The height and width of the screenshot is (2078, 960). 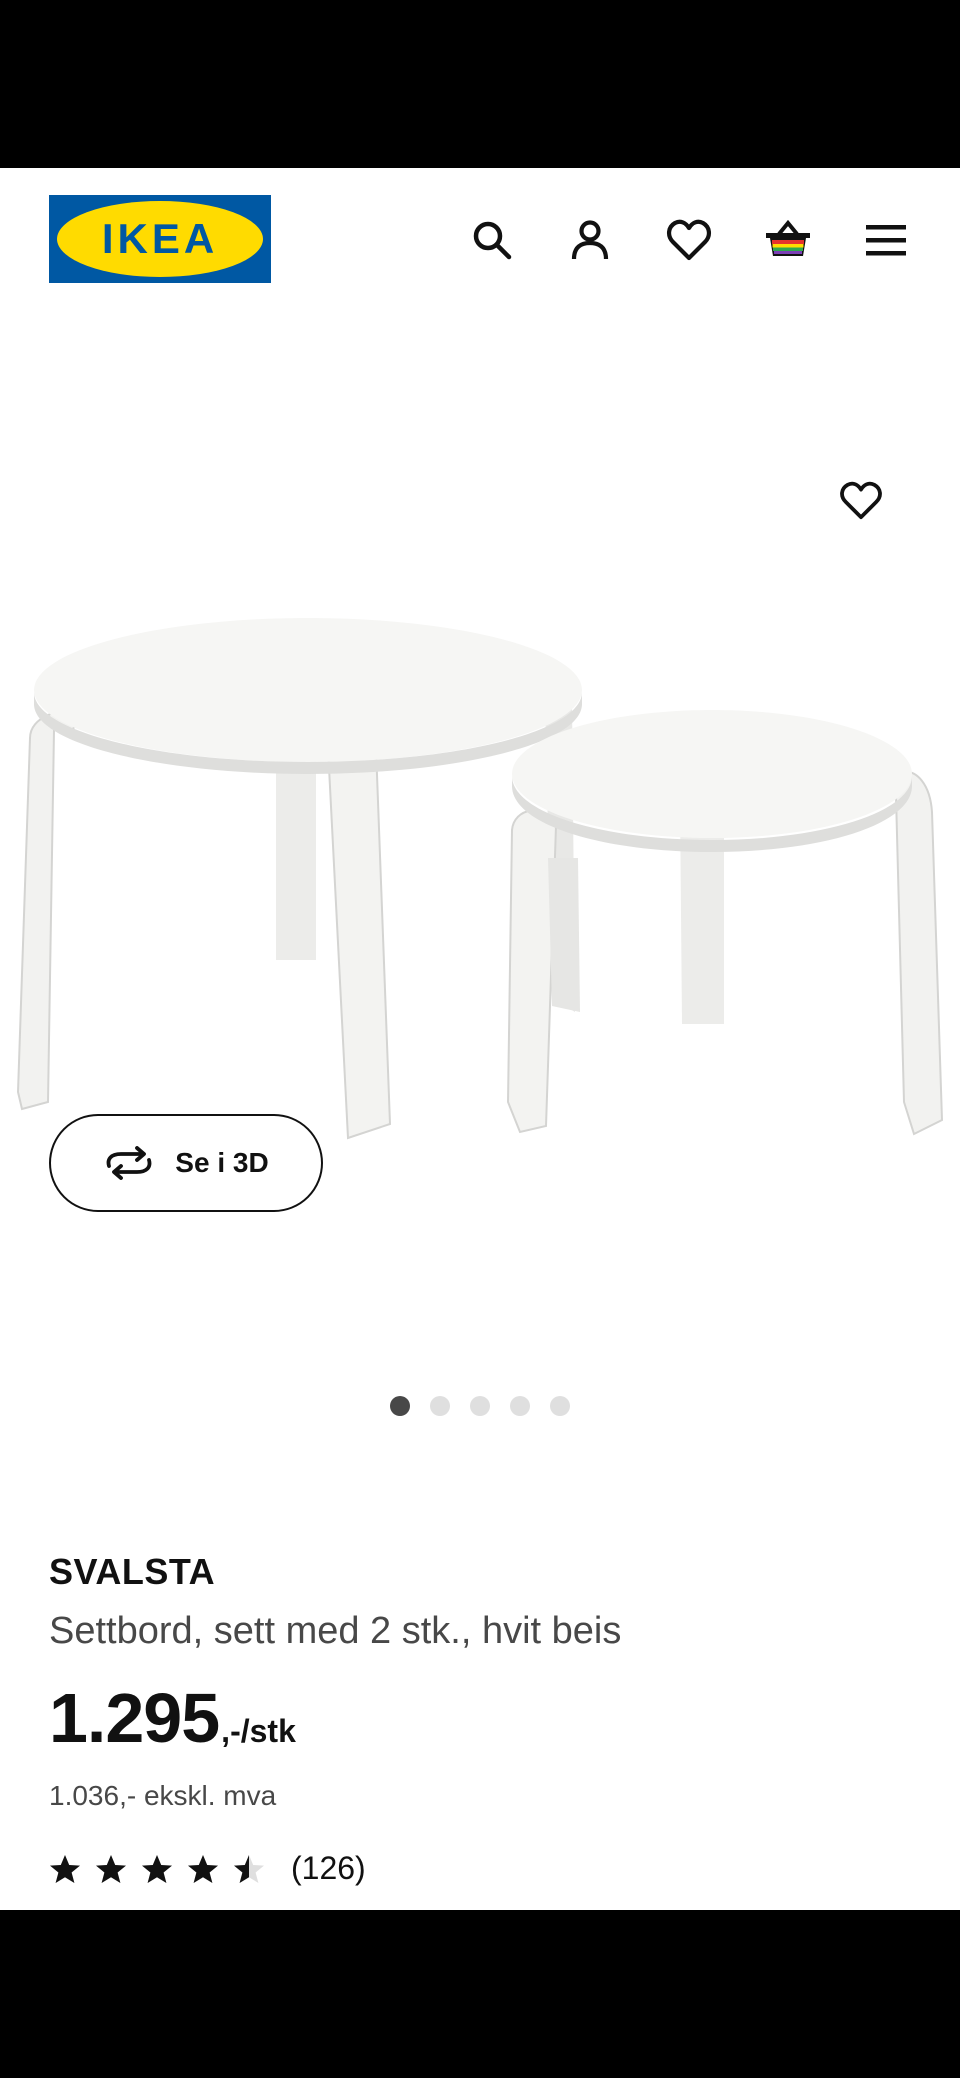 What do you see at coordinates (725, 923) in the screenshot?
I see `small-table` at bounding box center [725, 923].